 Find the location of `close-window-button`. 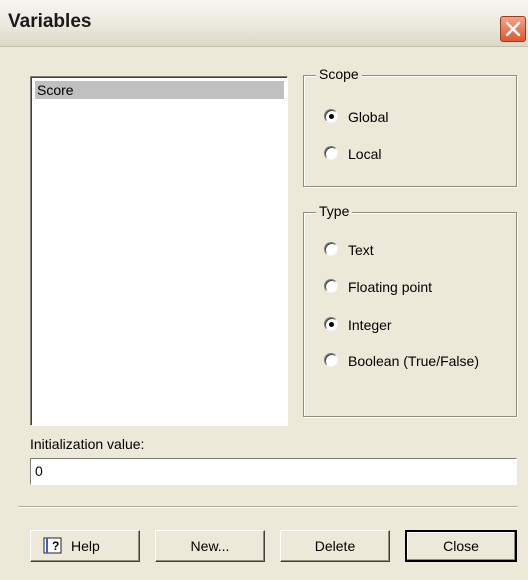

close-window-button is located at coordinates (513, 29).